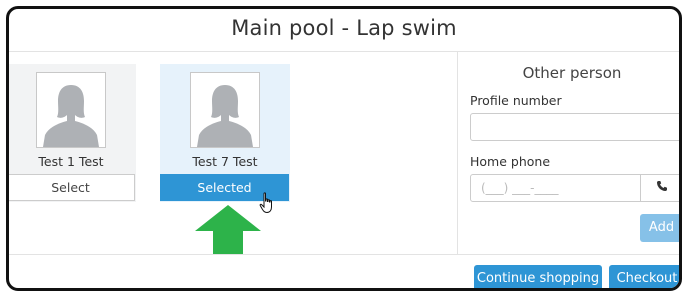 This screenshot has width=688, height=297. What do you see at coordinates (344, 254) in the screenshot?
I see `footer-divider` at bounding box center [344, 254].